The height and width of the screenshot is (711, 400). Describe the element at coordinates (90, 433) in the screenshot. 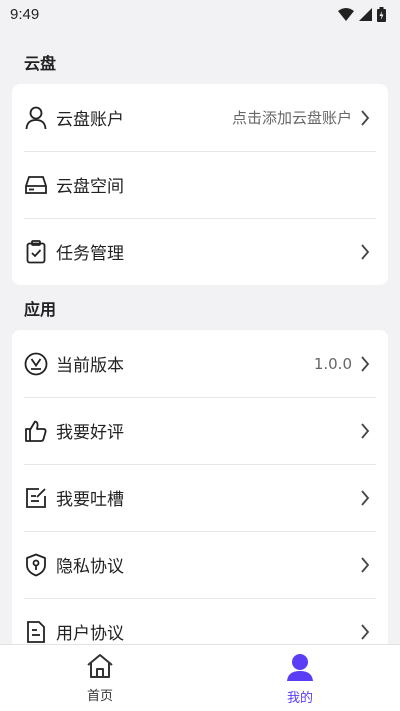

I see `rate-app-label: 我要好评` at that location.